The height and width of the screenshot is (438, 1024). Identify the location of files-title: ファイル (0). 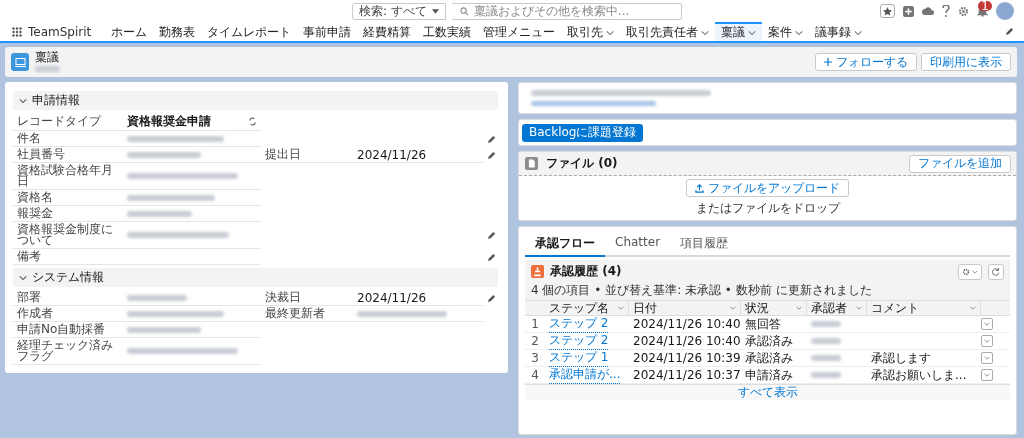
(582, 163).